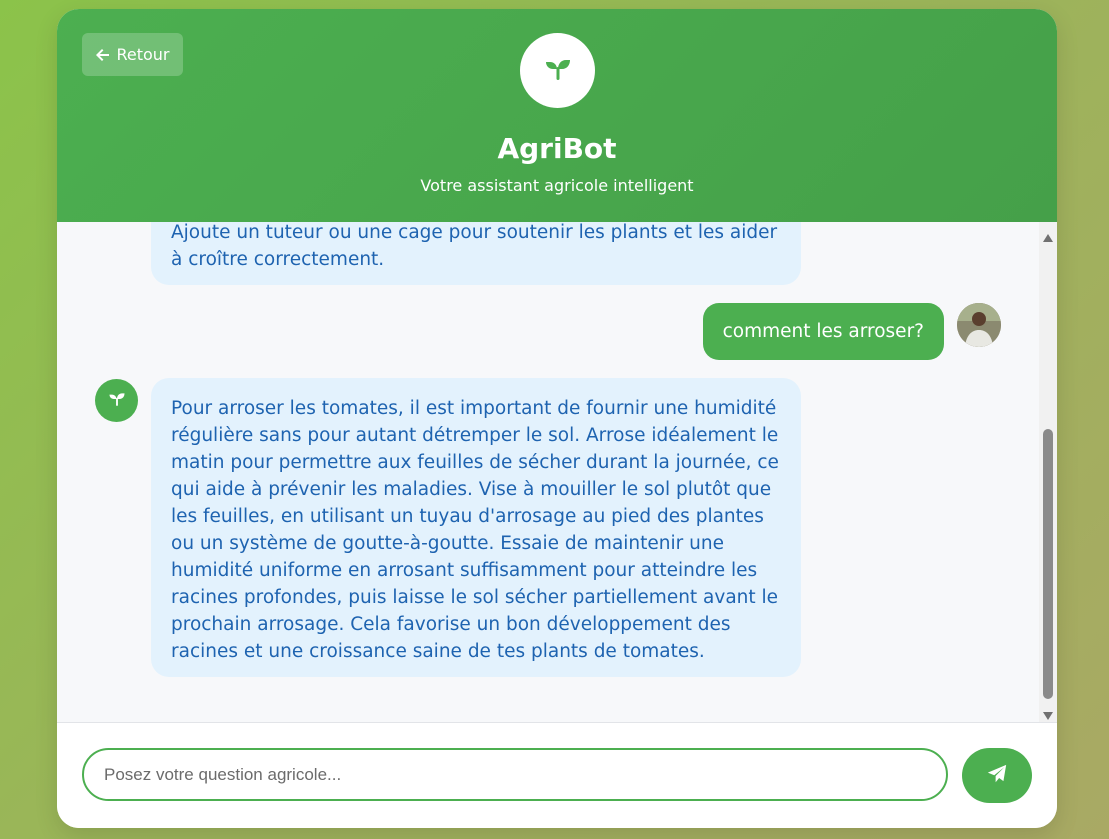 The image size is (1109, 839). I want to click on scrollbar-thumb, so click(1048, 564).